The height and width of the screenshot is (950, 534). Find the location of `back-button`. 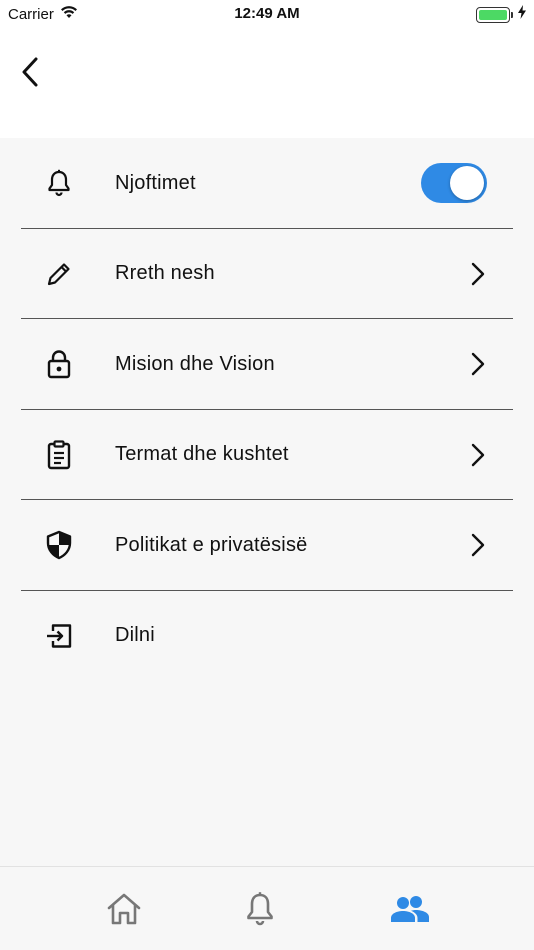

back-button is located at coordinates (30, 72).